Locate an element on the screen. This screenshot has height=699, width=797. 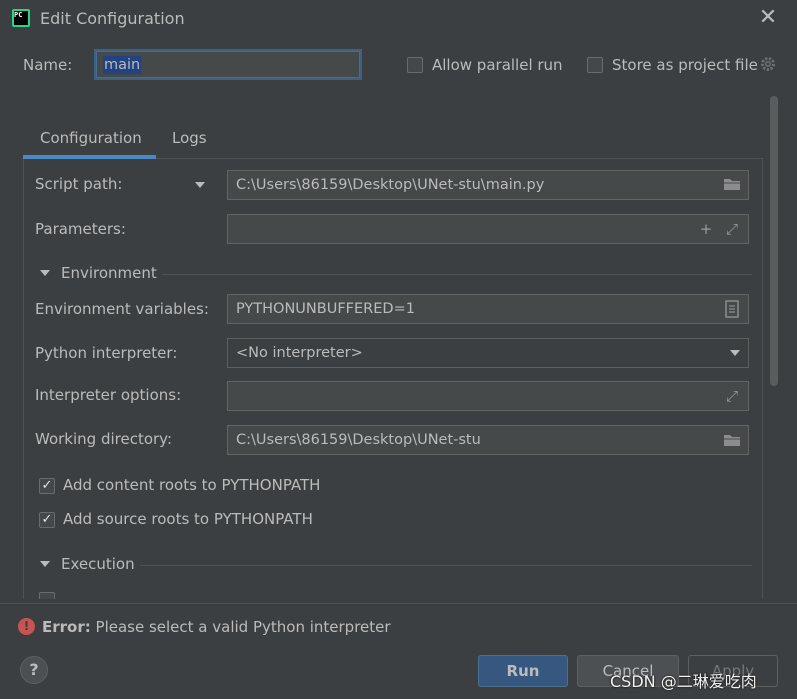
execution-divider is located at coordinates (446, 565).